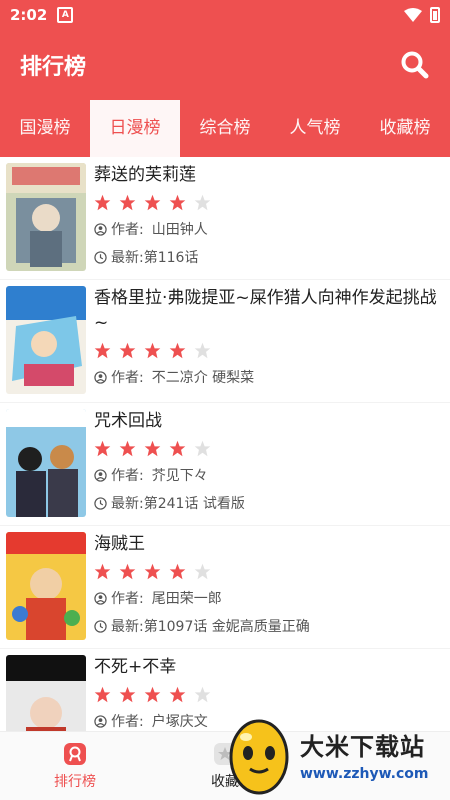 Image resolution: width=450 pixels, height=800 pixels. I want to click on site-watermark: 大米下载站 www.zzhyw.com, so click(335, 754).